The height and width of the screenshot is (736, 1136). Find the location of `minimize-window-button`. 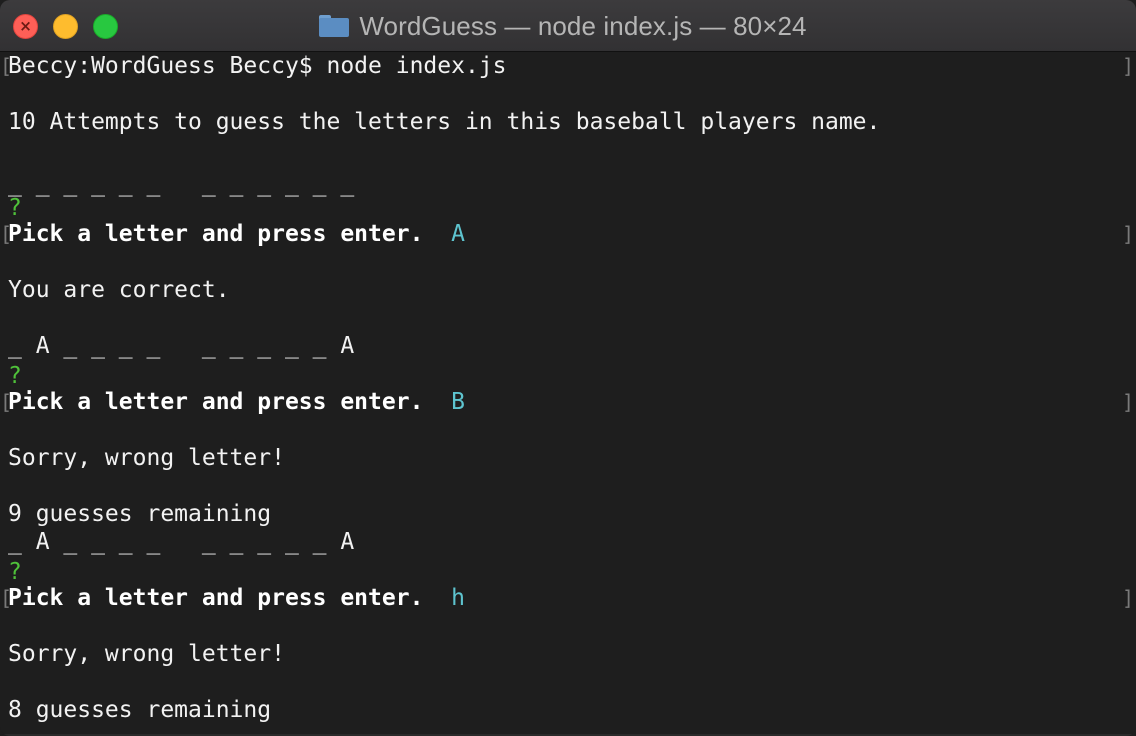

minimize-window-button is located at coordinates (65, 26).